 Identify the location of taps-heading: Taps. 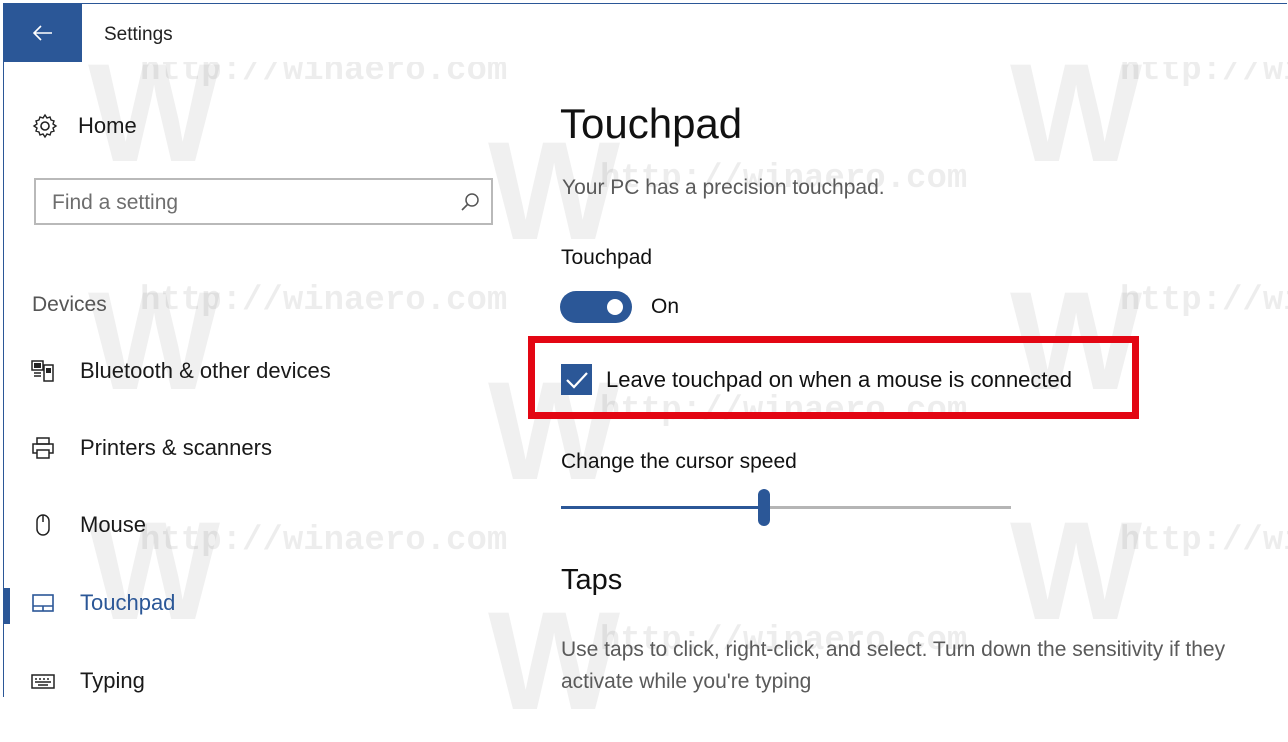
(592, 580).